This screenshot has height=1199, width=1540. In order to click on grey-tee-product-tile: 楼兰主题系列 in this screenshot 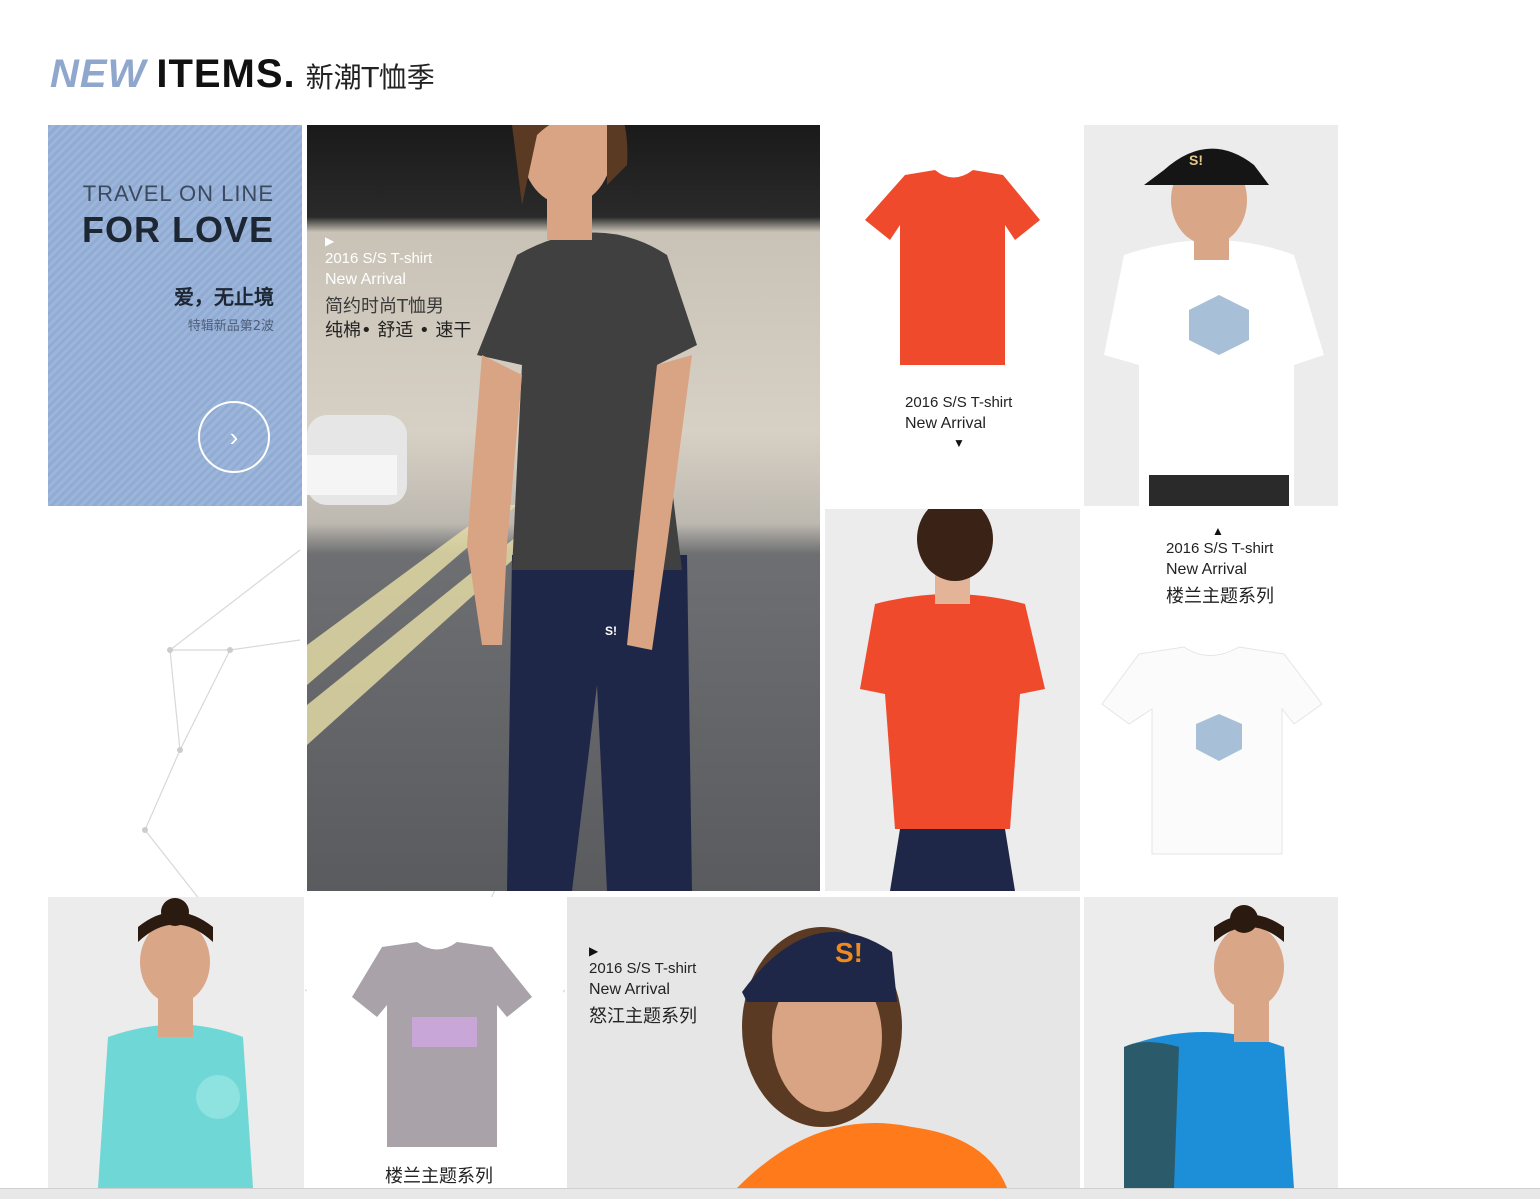, I will do `click(435, 1042)`.